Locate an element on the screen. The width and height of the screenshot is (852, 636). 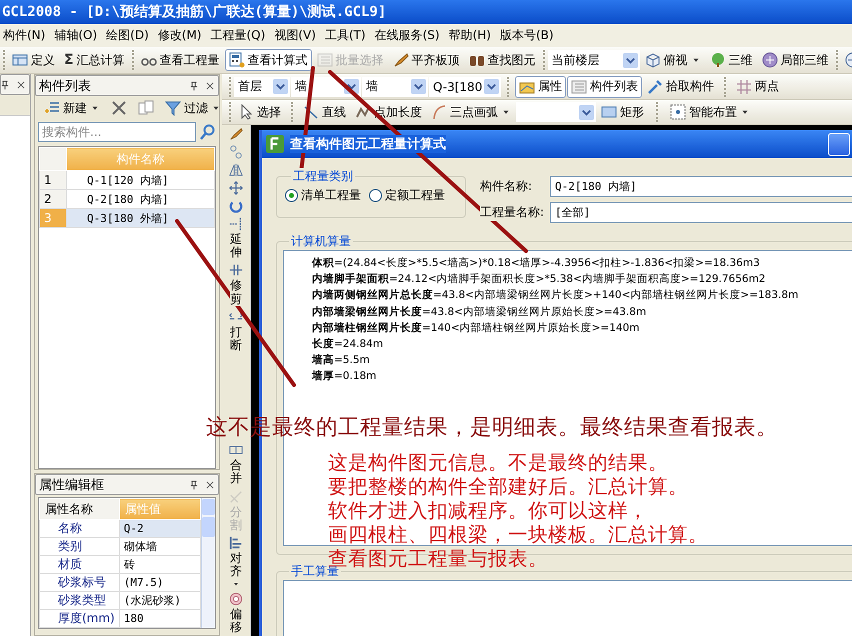
list-icon is located at coordinates (324, 60).